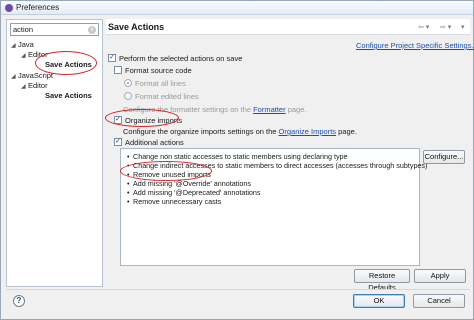 This screenshot has height=320, width=474. I want to click on footer-divider, so click(238, 289).